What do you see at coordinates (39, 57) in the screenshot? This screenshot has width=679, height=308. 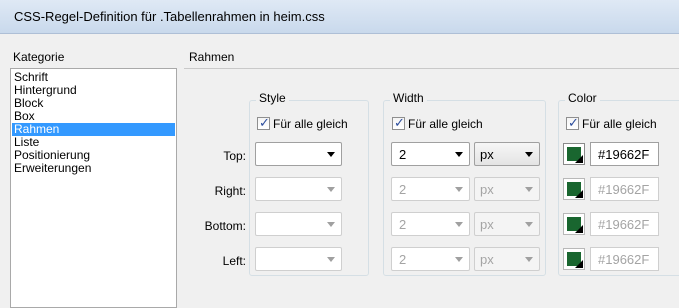 I see `category-header: Kategorie` at bounding box center [39, 57].